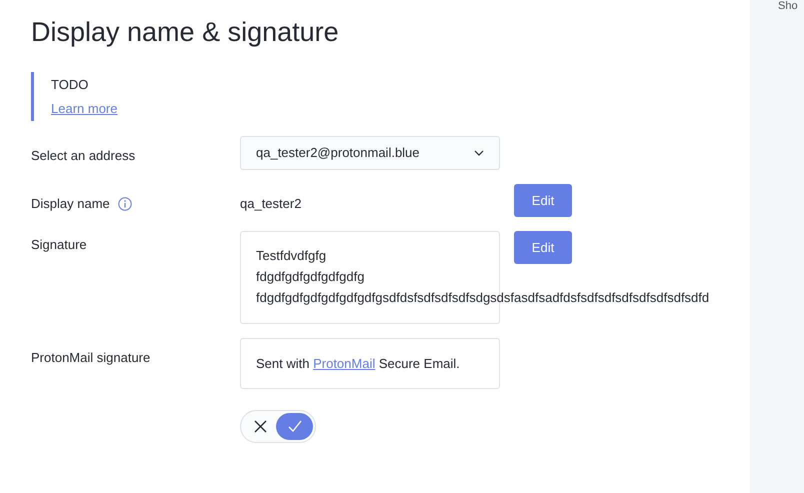  I want to click on signature-line: fdgdfgdfgdfgdfgdfg, so click(310, 277).